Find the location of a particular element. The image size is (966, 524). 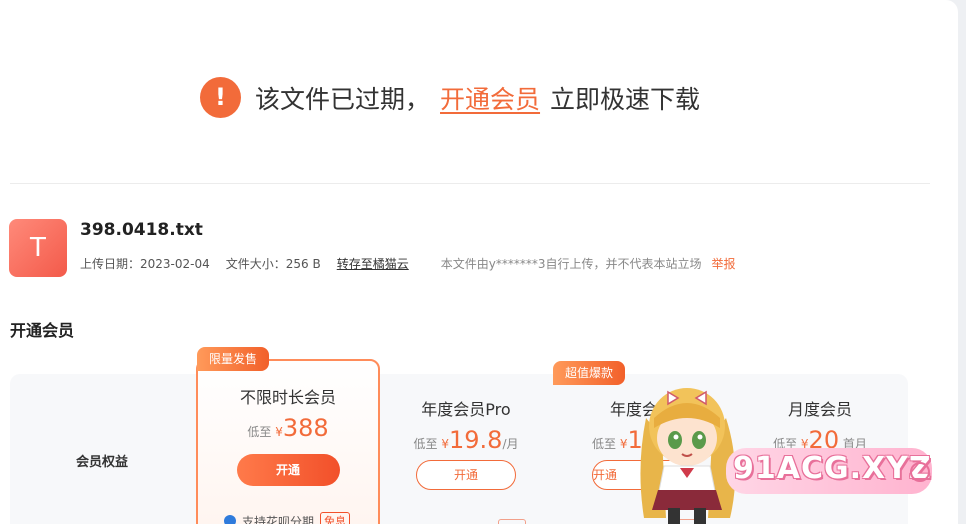

price-value: 388 is located at coordinates (305, 428).